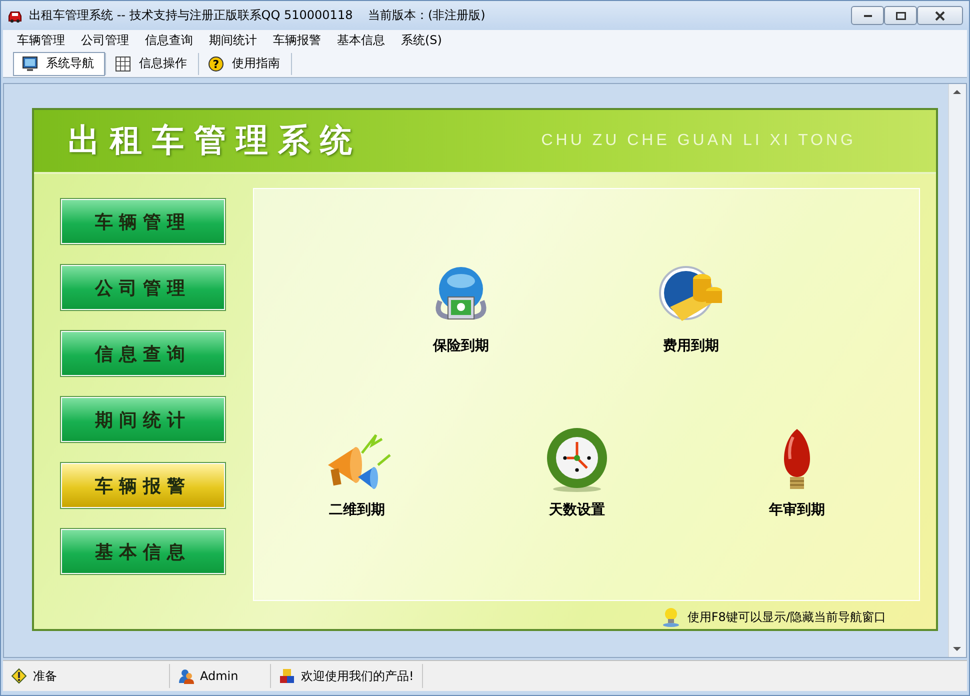 Image resolution: width=970 pixels, height=696 pixels. Describe the element at coordinates (461, 308) in the screenshot. I see `function-shortcut: 保险到期` at that location.